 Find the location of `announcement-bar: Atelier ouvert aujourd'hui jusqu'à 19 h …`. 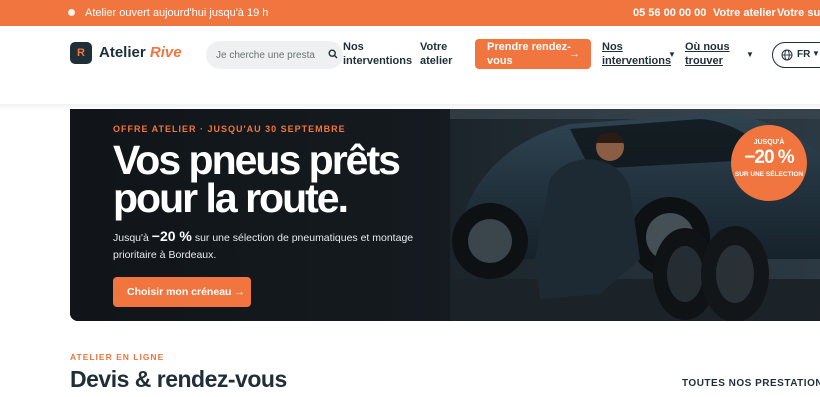

announcement-bar: Atelier ouvert aujourd'hui jusqu'à 19 h … is located at coordinates (410, 13).